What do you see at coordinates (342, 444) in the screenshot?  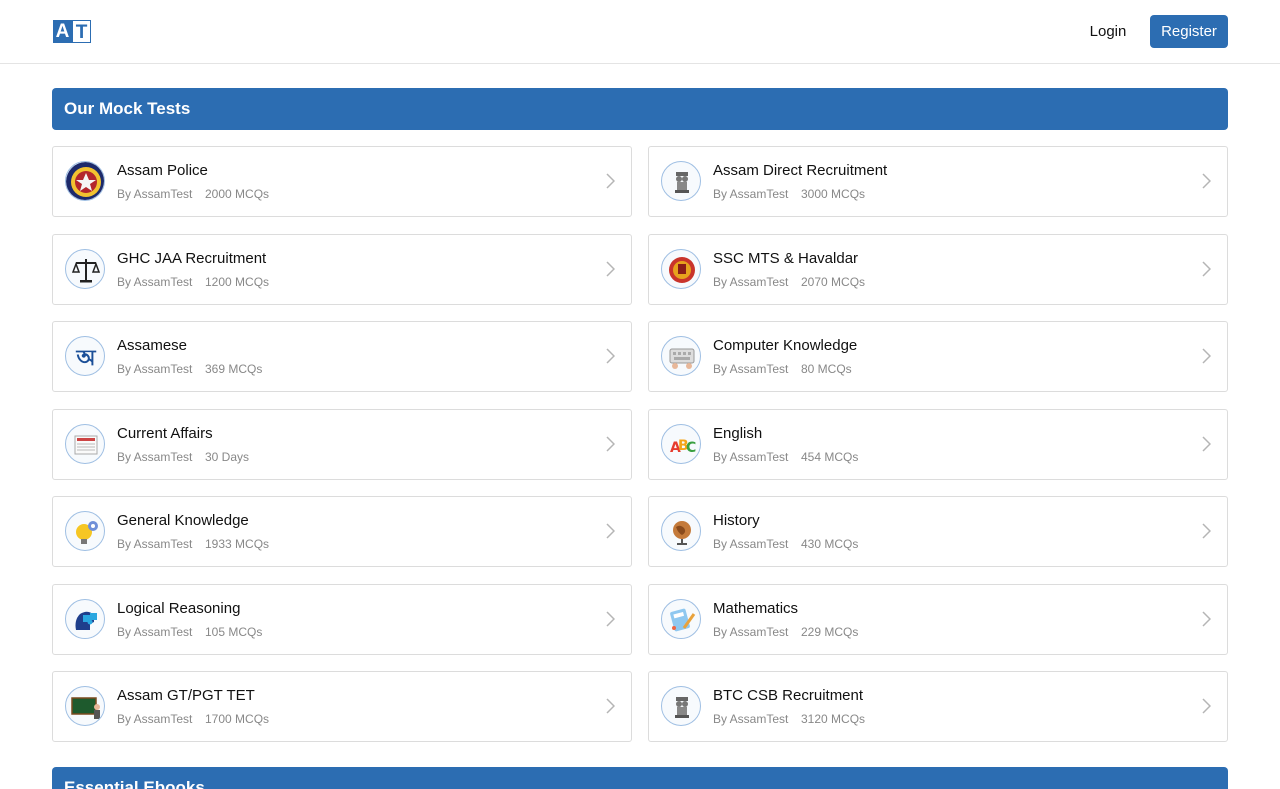 I see `mock-test-card: Current Affairs By AssamTest 30 Days` at bounding box center [342, 444].